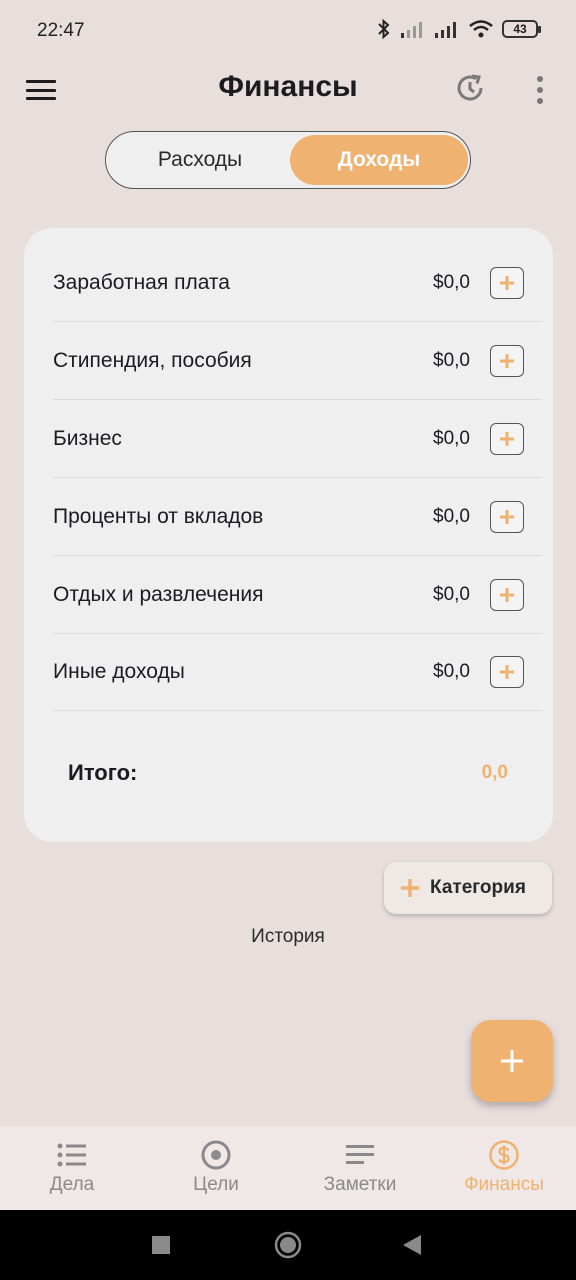  What do you see at coordinates (297, 595) in the screenshot?
I see `category-row: Отдых и развлечения $0,0` at bounding box center [297, 595].